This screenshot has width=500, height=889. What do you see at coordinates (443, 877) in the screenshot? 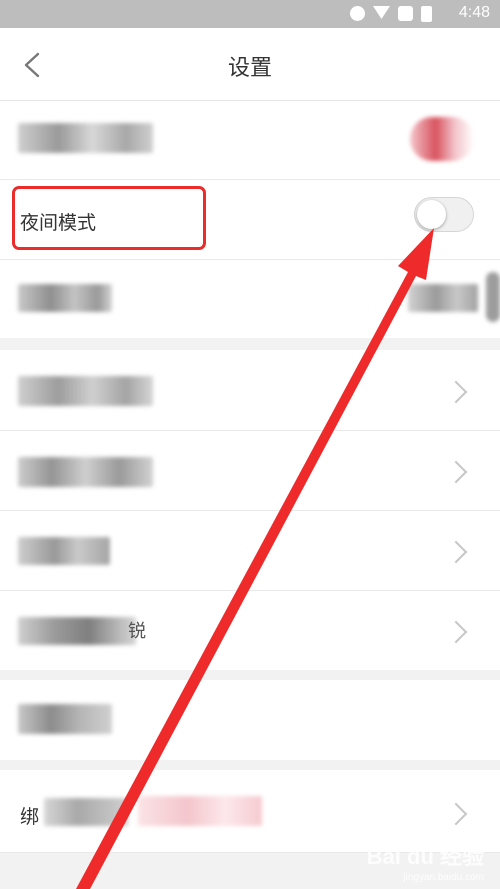
I see `watermark-sub: jingyan.baidu.com` at bounding box center [443, 877].